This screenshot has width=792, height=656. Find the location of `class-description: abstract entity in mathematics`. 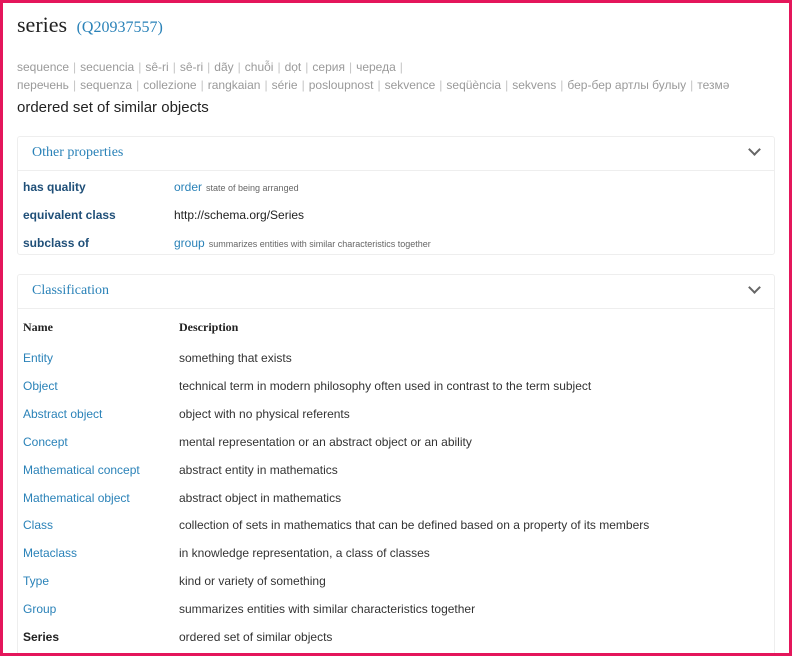

class-description: abstract entity in mathematics is located at coordinates (258, 469).